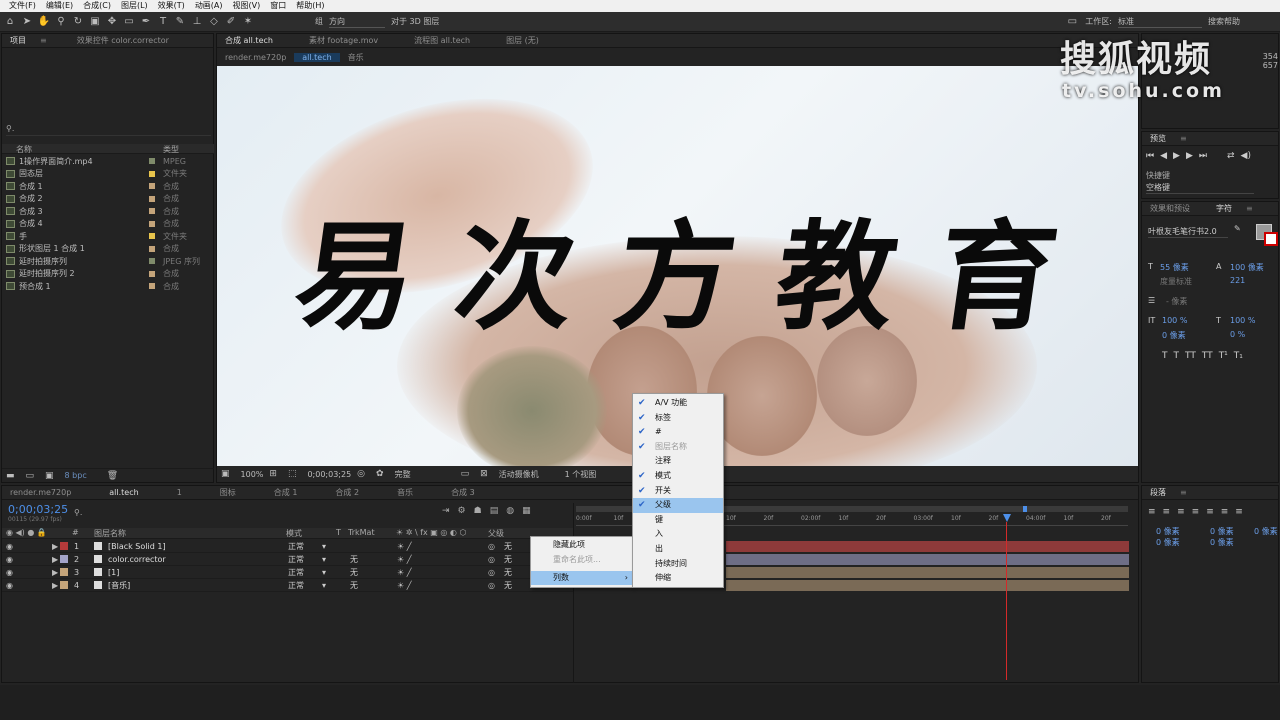  Describe the element at coordinates (347, 492) in the screenshot. I see `timeline-tab-5: 合成 2` at that location.